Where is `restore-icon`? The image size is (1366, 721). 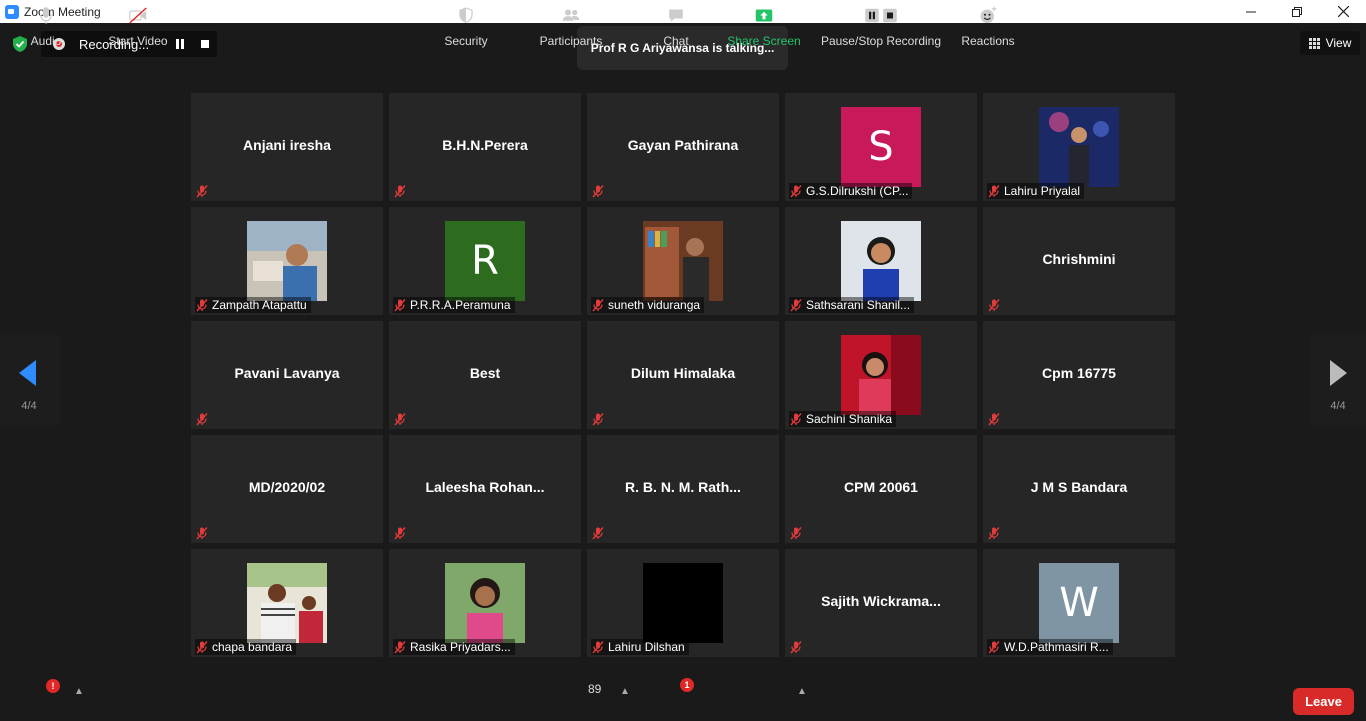 restore-icon is located at coordinates (1297, 11).